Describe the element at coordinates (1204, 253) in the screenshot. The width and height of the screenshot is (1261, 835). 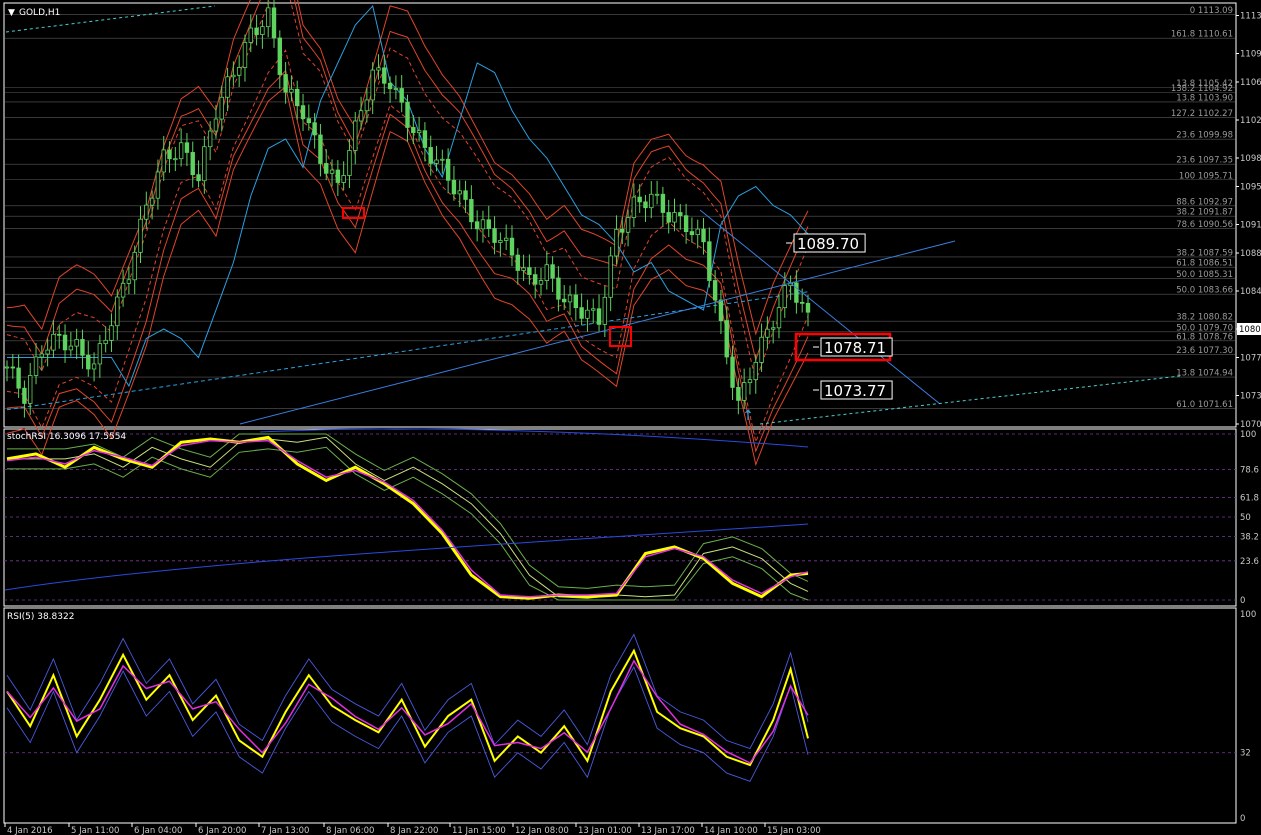
I see `fib-label: 38.2 1087.59` at that location.